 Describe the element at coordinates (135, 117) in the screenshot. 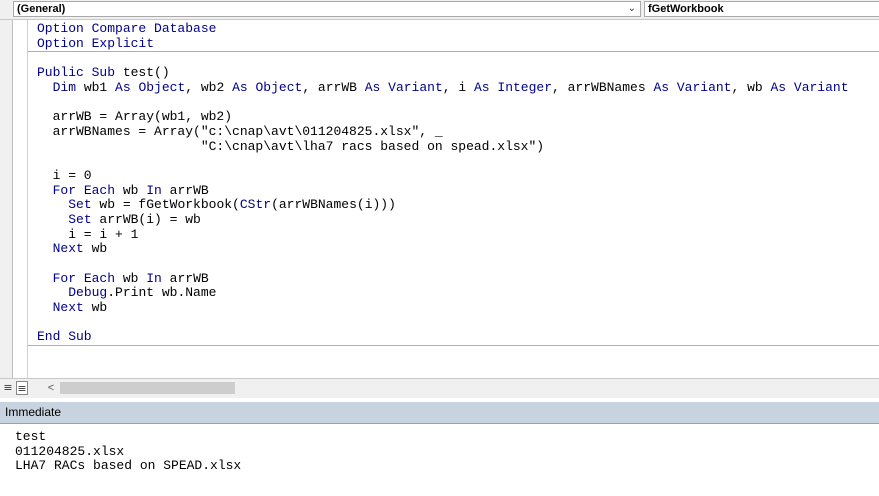

I see `code-text: arrWB = Array(wb1, wb2)` at that location.